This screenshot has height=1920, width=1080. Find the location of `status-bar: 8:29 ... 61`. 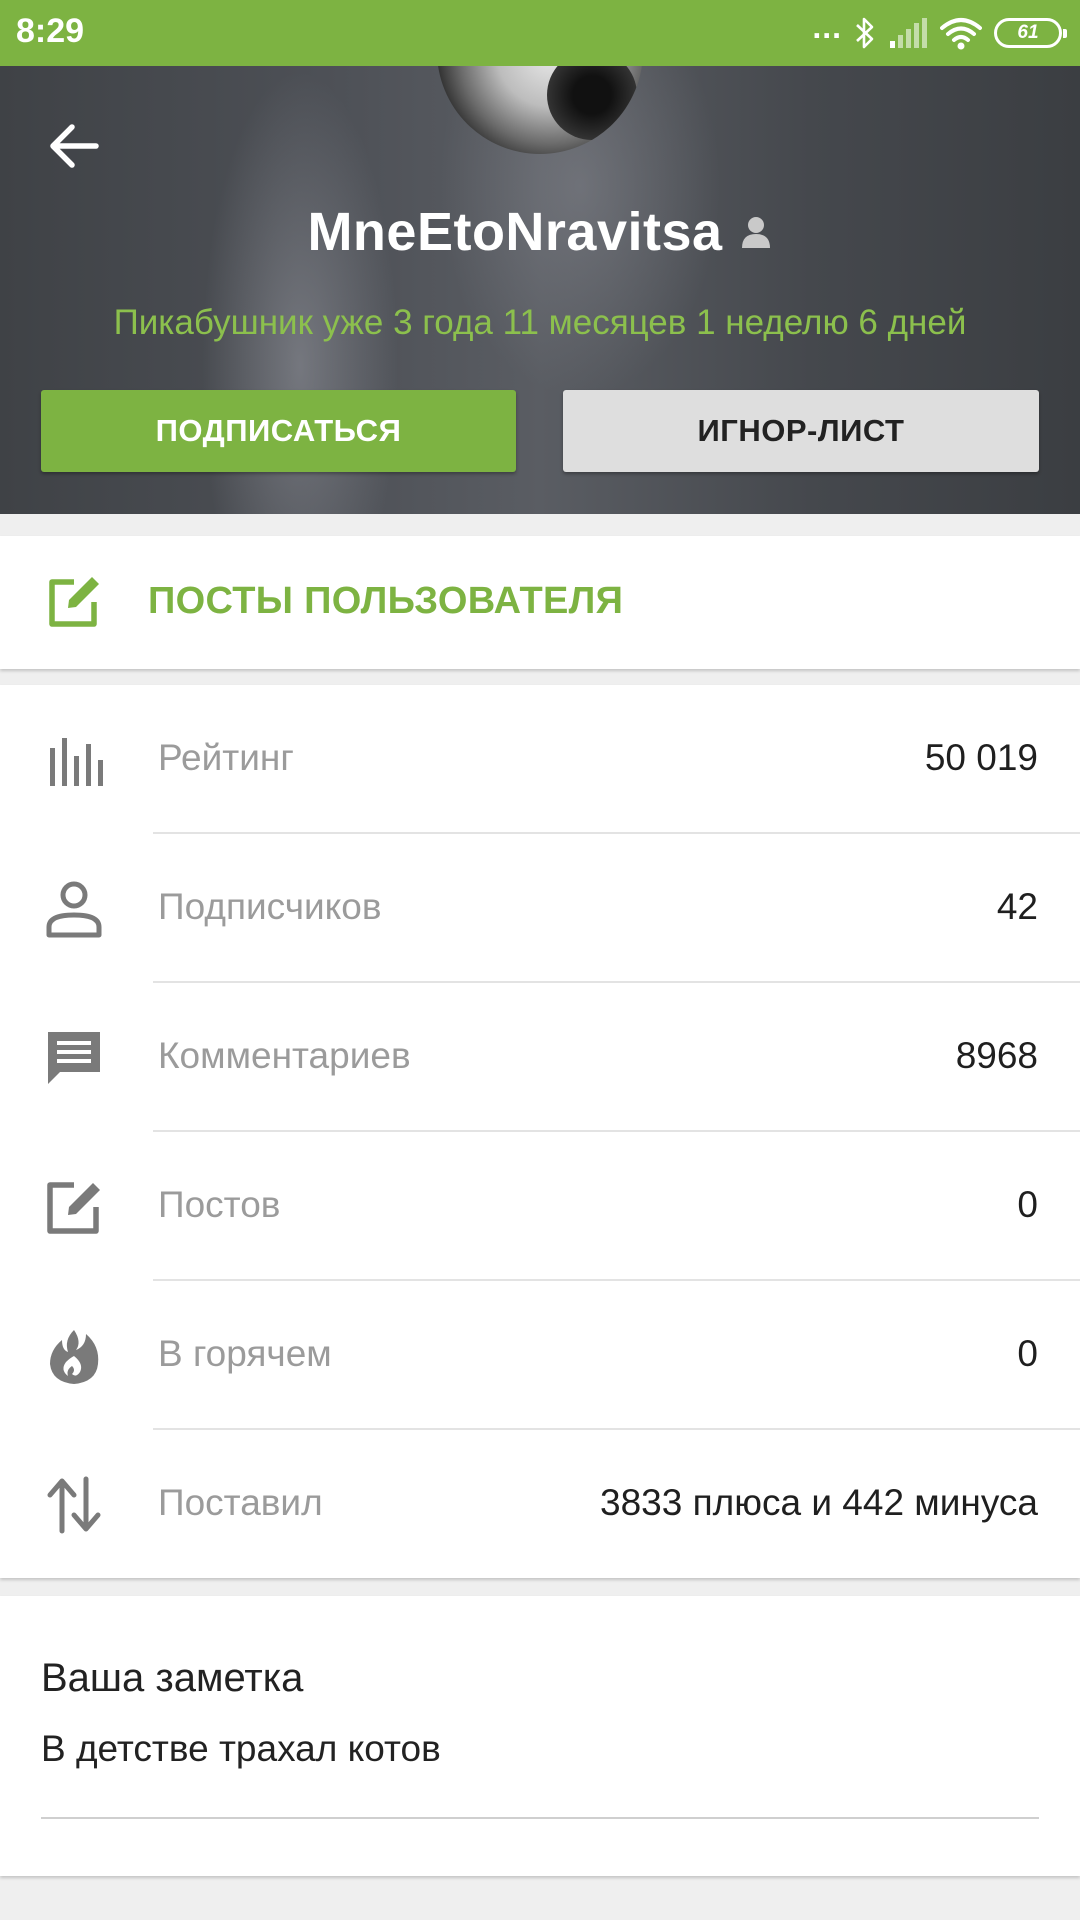

status-bar: 8:29 ... 61 is located at coordinates (540, 33).